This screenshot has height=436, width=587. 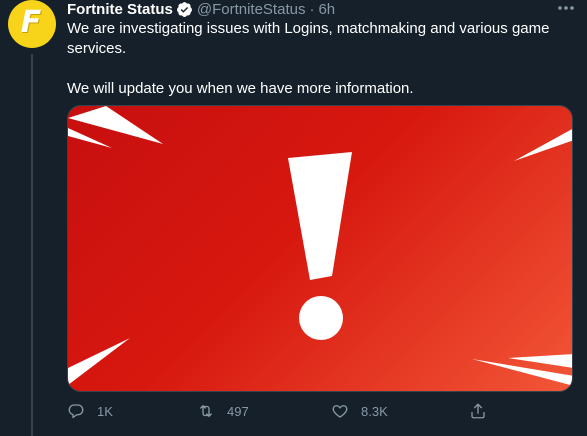 What do you see at coordinates (374, 411) in the screenshot?
I see `like-count: 8.3K` at bounding box center [374, 411].